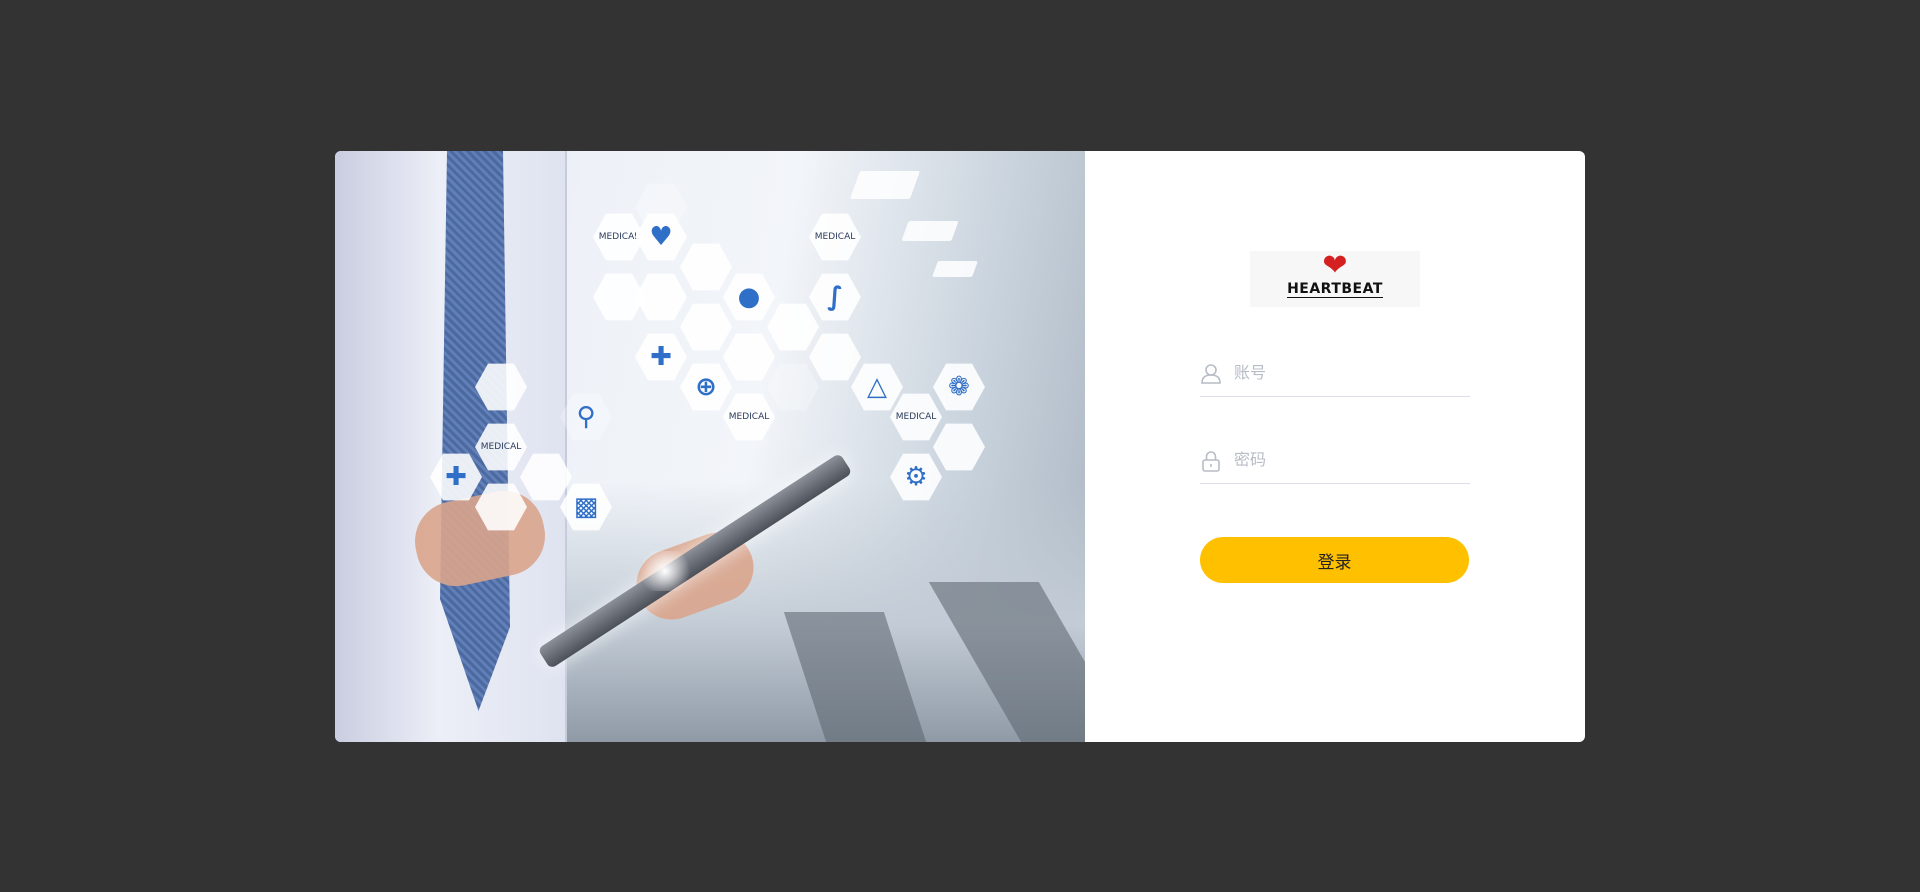 This screenshot has width=1920, height=892. What do you see at coordinates (1211, 461) in the screenshot?
I see `lock-icon` at bounding box center [1211, 461].